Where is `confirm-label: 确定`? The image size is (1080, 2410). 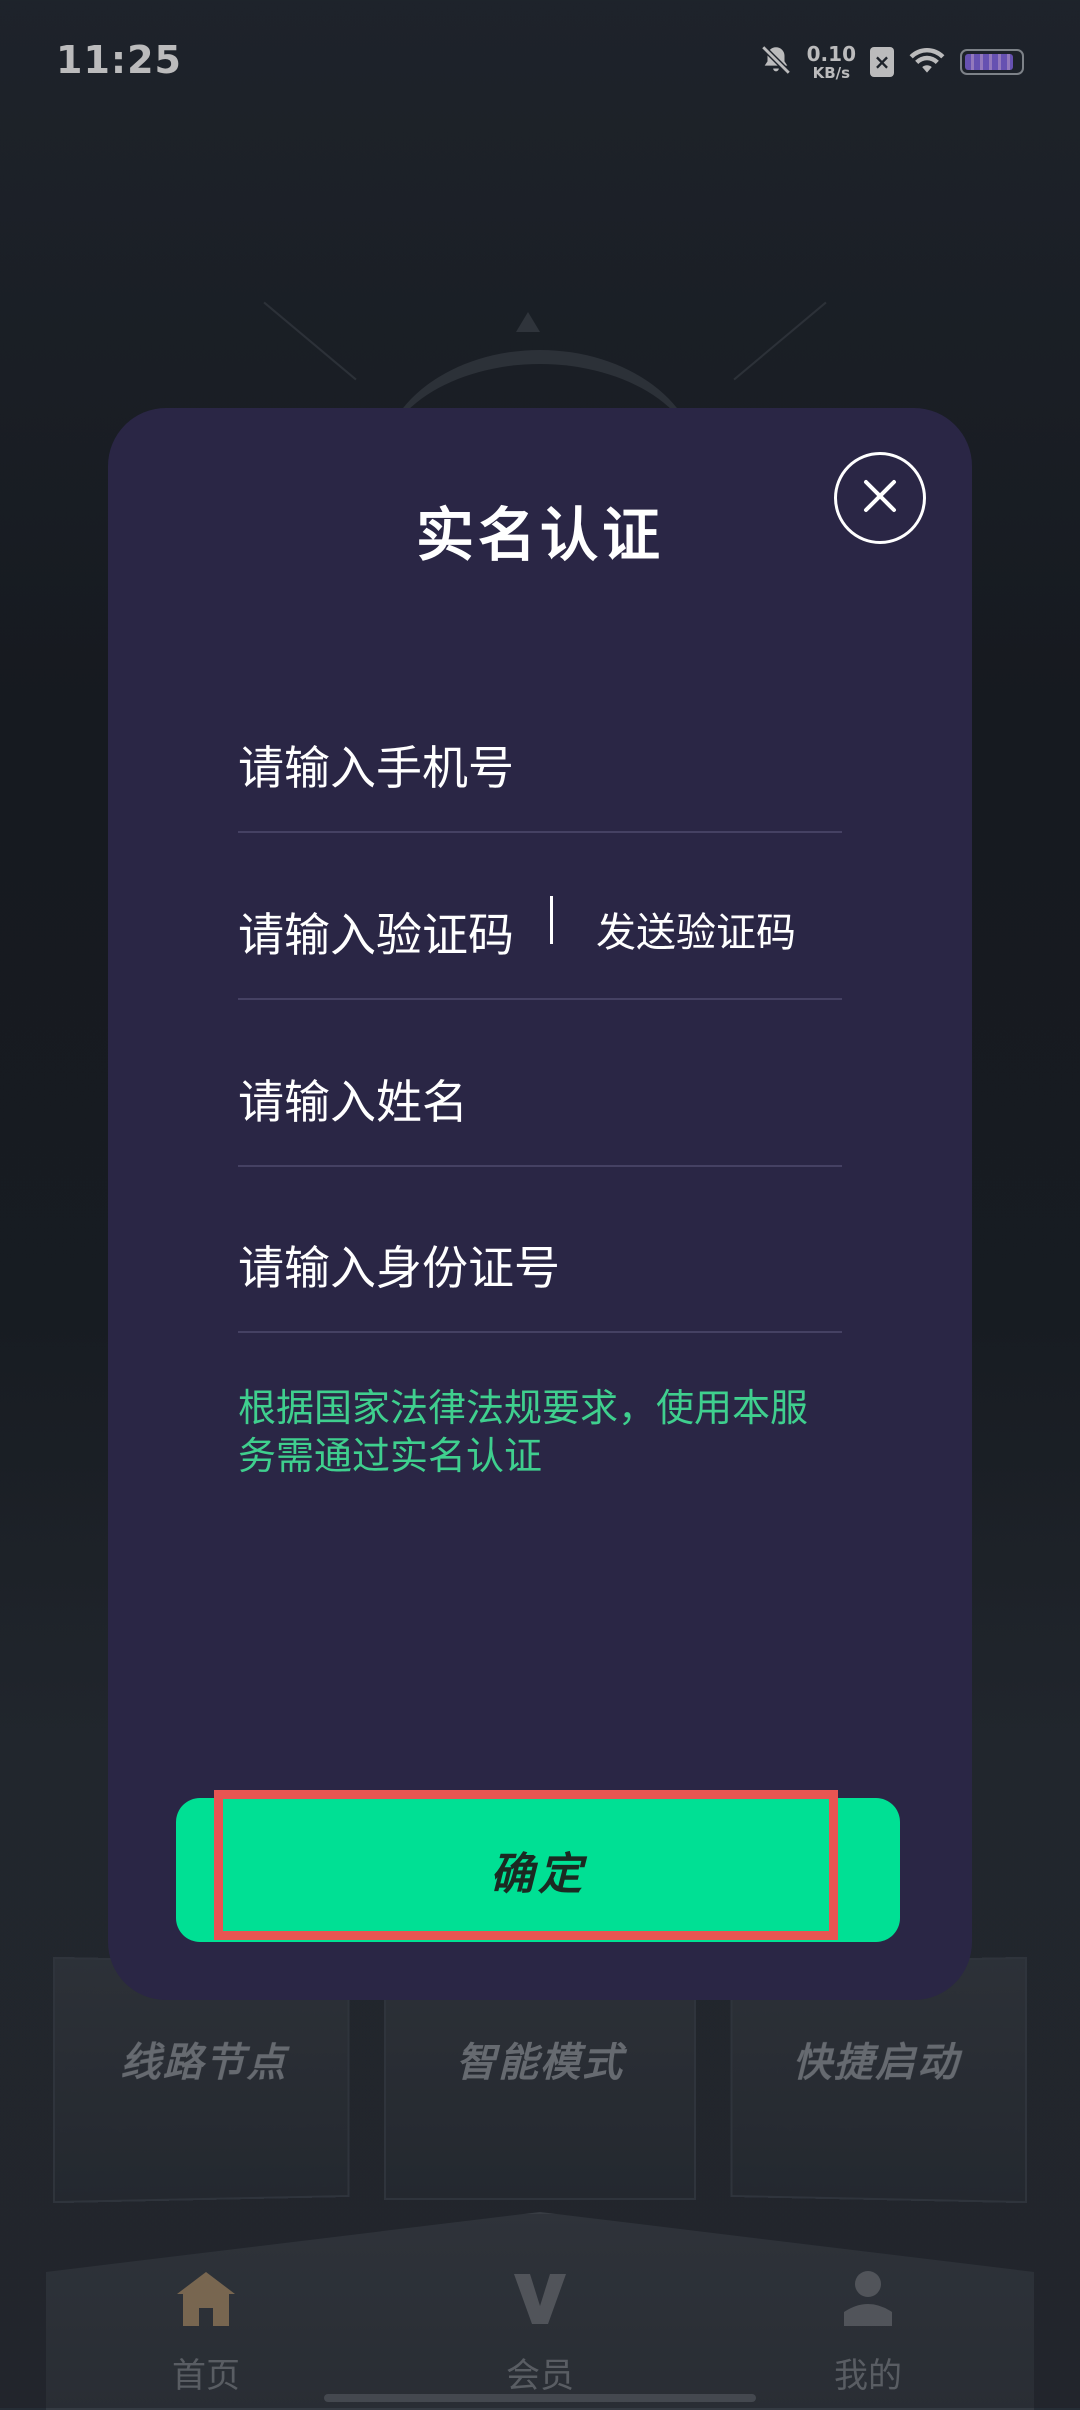
confirm-label: 确定 is located at coordinates (538, 1874).